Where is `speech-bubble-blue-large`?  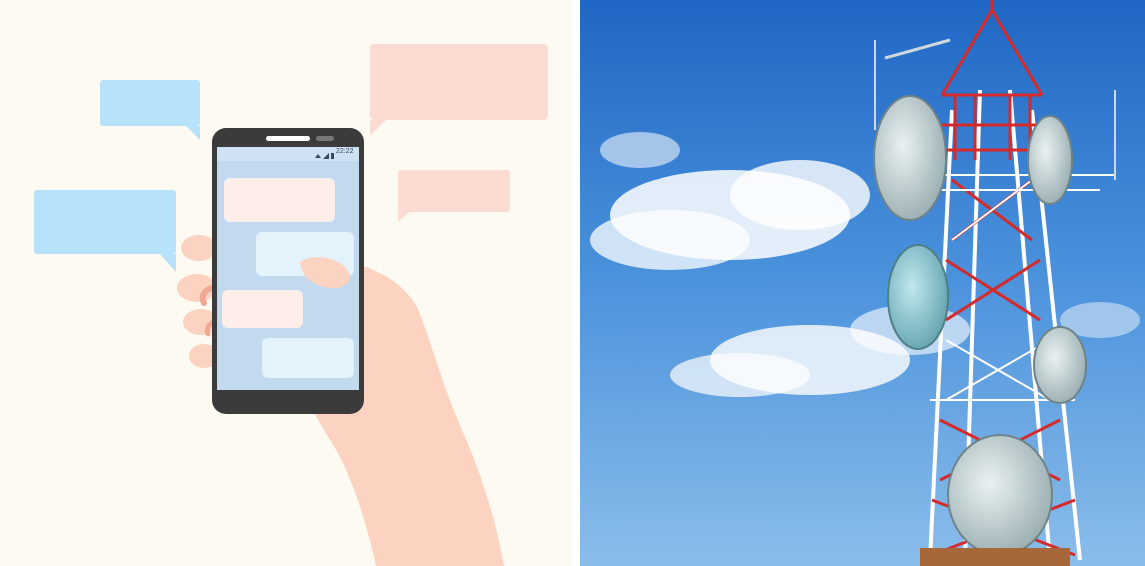
speech-bubble-blue-large is located at coordinates (105, 222).